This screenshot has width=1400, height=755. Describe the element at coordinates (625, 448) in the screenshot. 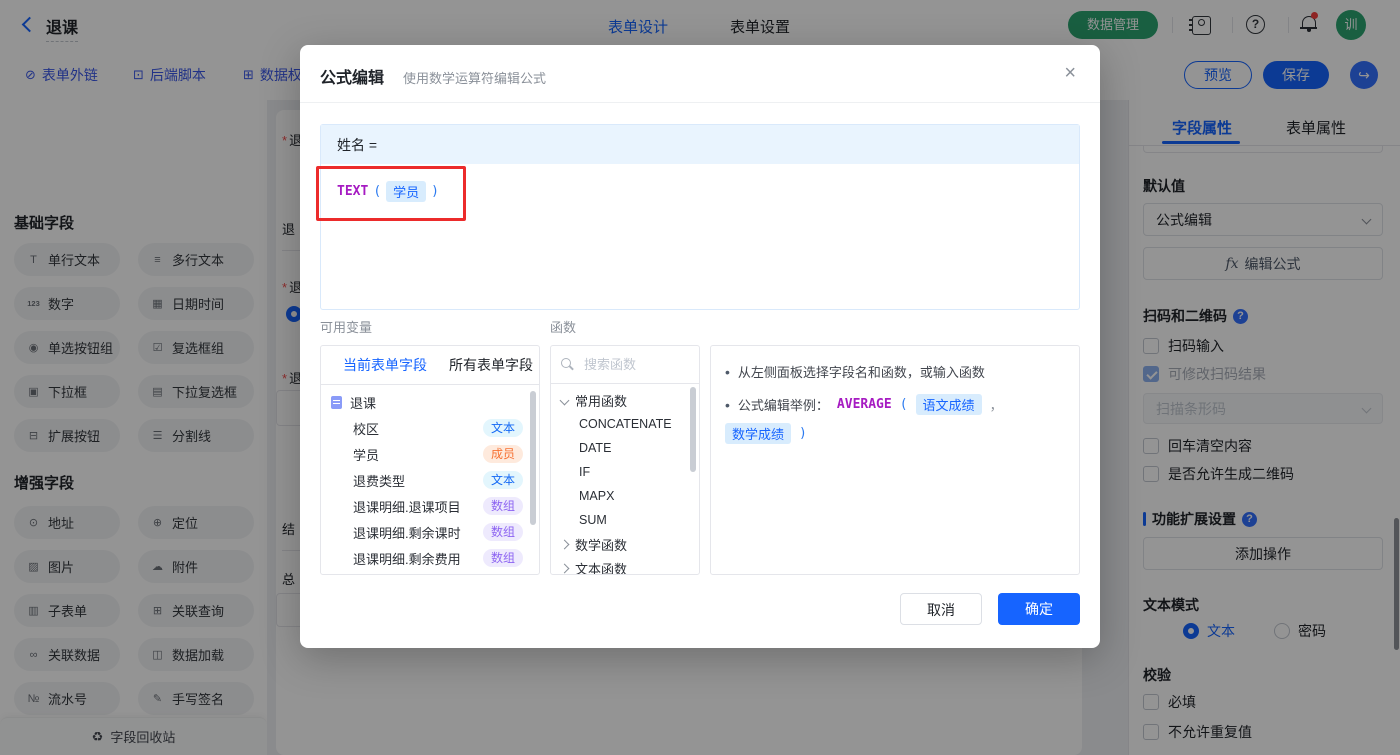

I see `function-item: DATE` at that location.